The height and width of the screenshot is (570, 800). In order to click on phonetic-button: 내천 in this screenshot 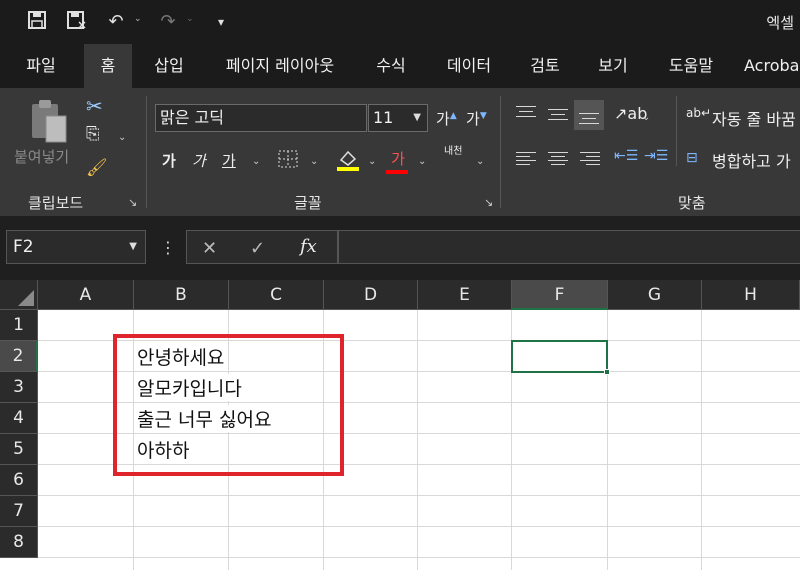, I will do `click(455, 151)`.